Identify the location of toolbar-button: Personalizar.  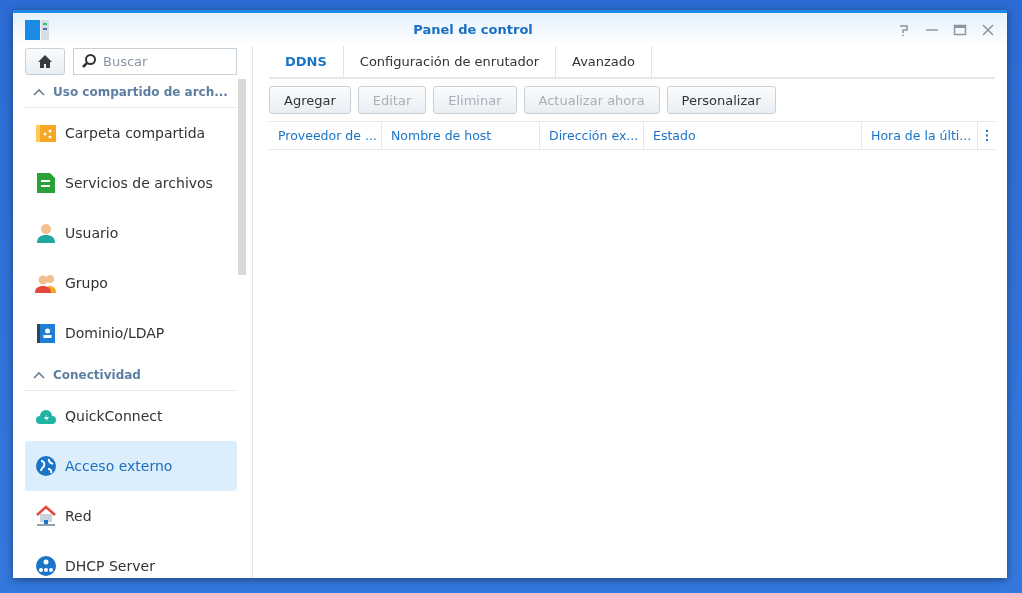
(721, 100).